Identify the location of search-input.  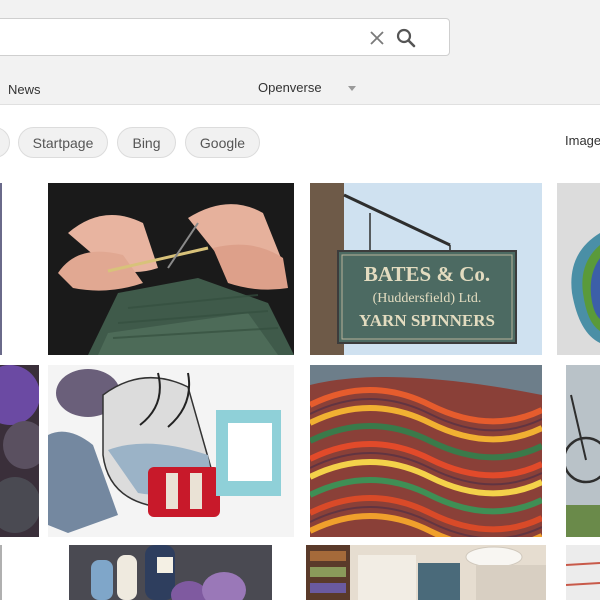
(225, 37).